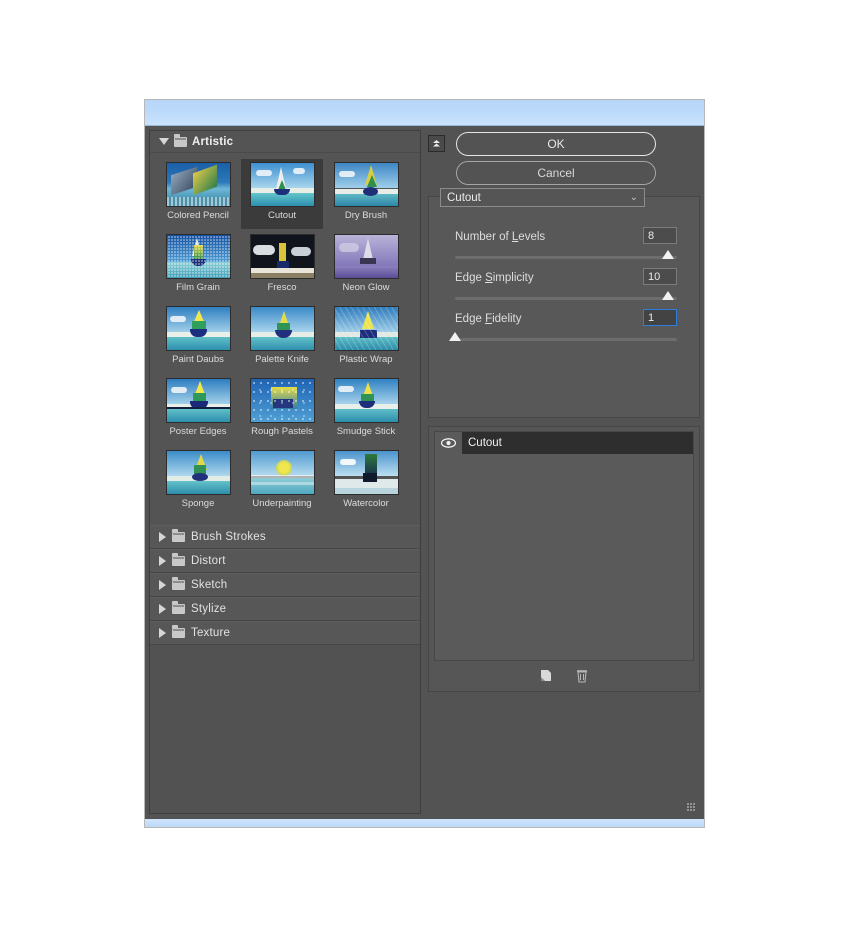 Image resolution: width=850 pixels, height=928 pixels. I want to click on filter-label: Smudge Stick, so click(366, 431).